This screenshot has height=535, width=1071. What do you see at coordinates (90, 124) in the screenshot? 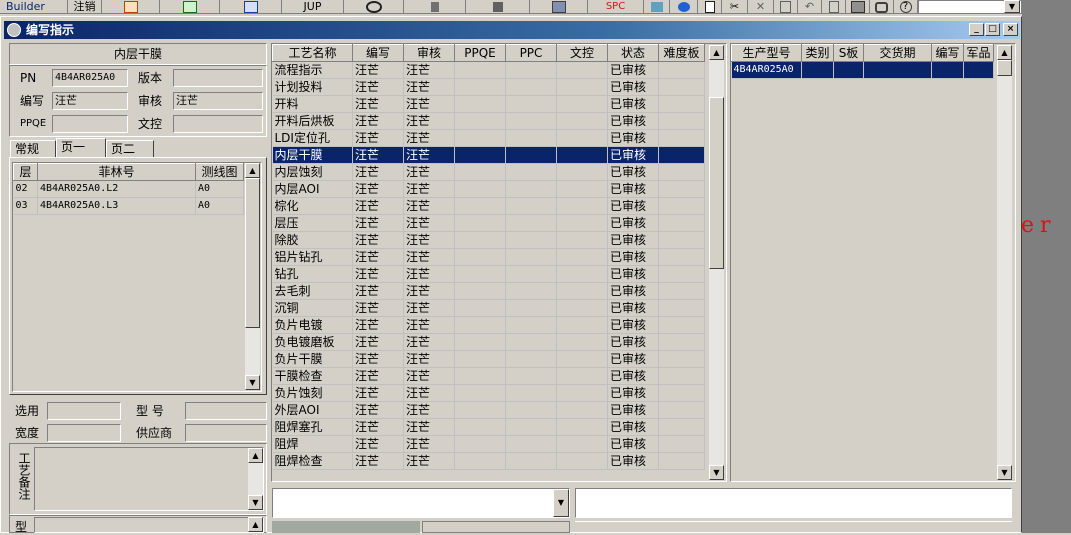
I see `ppqe-field` at bounding box center [90, 124].